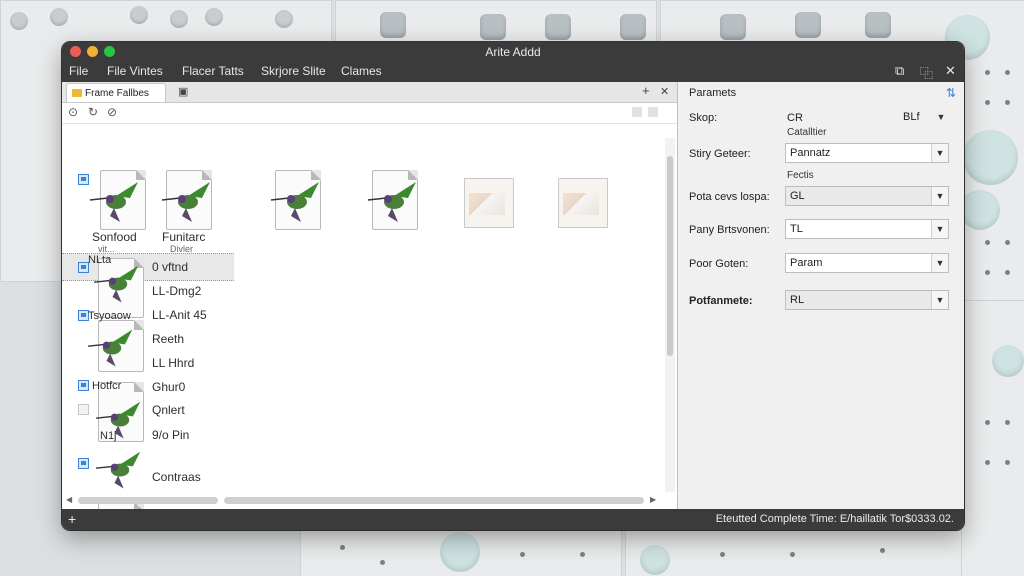  Describe the element at coordinates (114, 237) in the screenshot. I see `thumbnail-label: Sonfood` at that location.